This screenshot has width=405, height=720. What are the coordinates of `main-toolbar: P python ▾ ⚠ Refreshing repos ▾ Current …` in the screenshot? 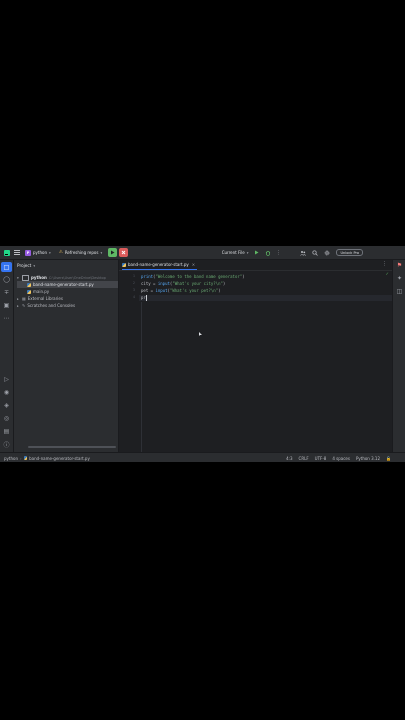 It's located at (202, 253).